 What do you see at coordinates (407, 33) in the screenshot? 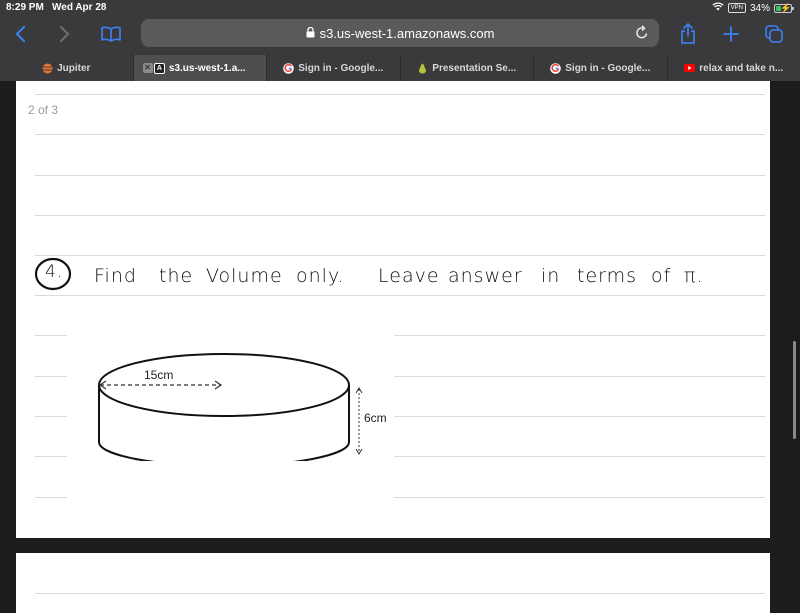
I see `url-text: s3.us-west-1.amazonaws.com` at bounding box center [407, 33].